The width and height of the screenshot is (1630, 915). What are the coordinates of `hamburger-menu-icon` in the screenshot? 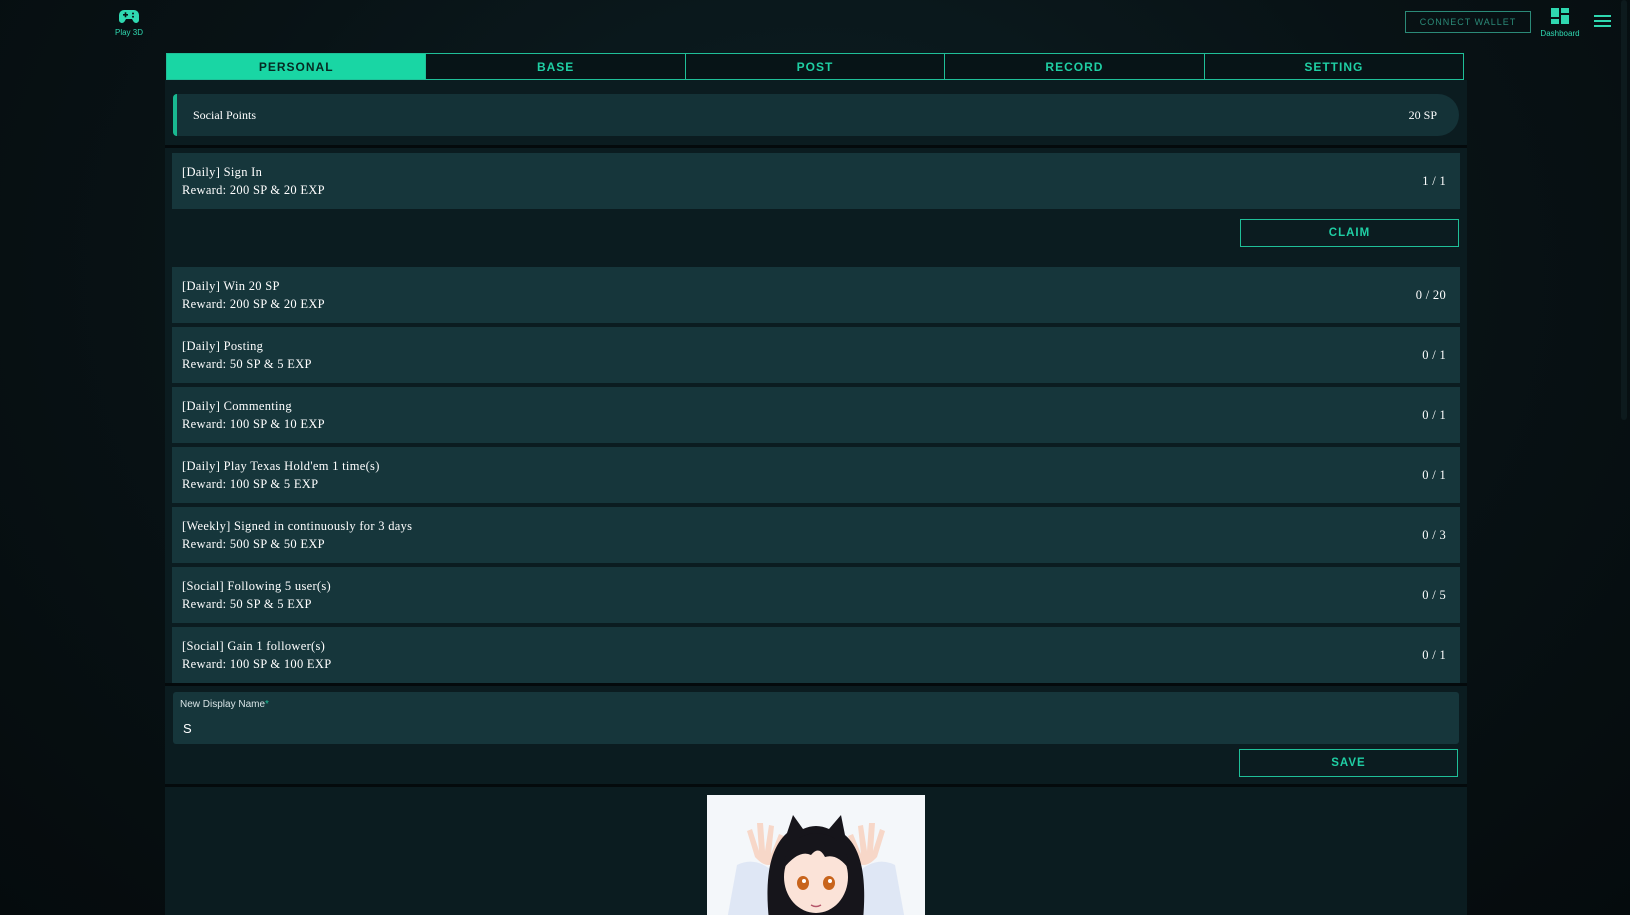 It's located at (1602, 22).